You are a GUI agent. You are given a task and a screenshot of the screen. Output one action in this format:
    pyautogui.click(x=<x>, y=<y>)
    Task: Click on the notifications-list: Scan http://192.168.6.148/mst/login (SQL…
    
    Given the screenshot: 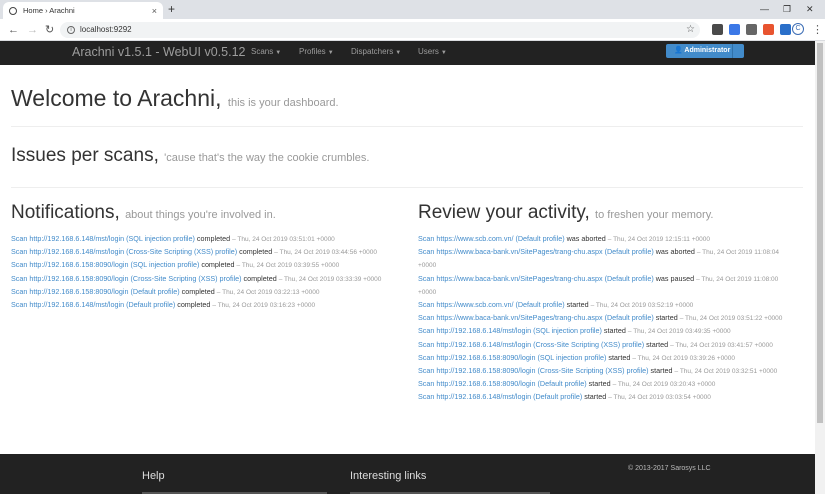 What is the action you would take?
    pyautogui.click(x=206, y=272)
    